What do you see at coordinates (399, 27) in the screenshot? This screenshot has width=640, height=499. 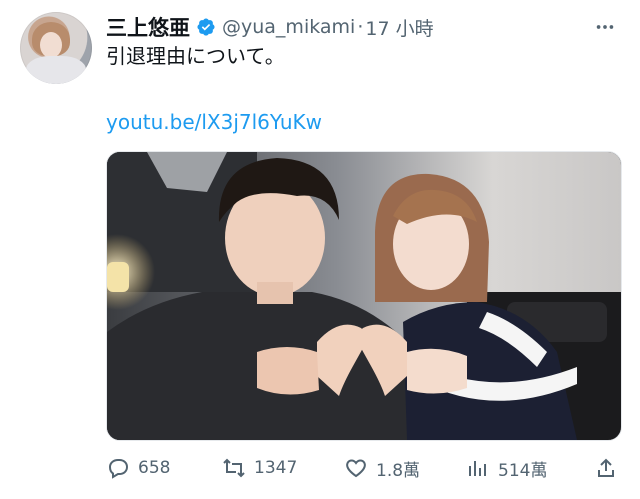 I see `timestamp: 17 小時` at bounding box center [399, 27].